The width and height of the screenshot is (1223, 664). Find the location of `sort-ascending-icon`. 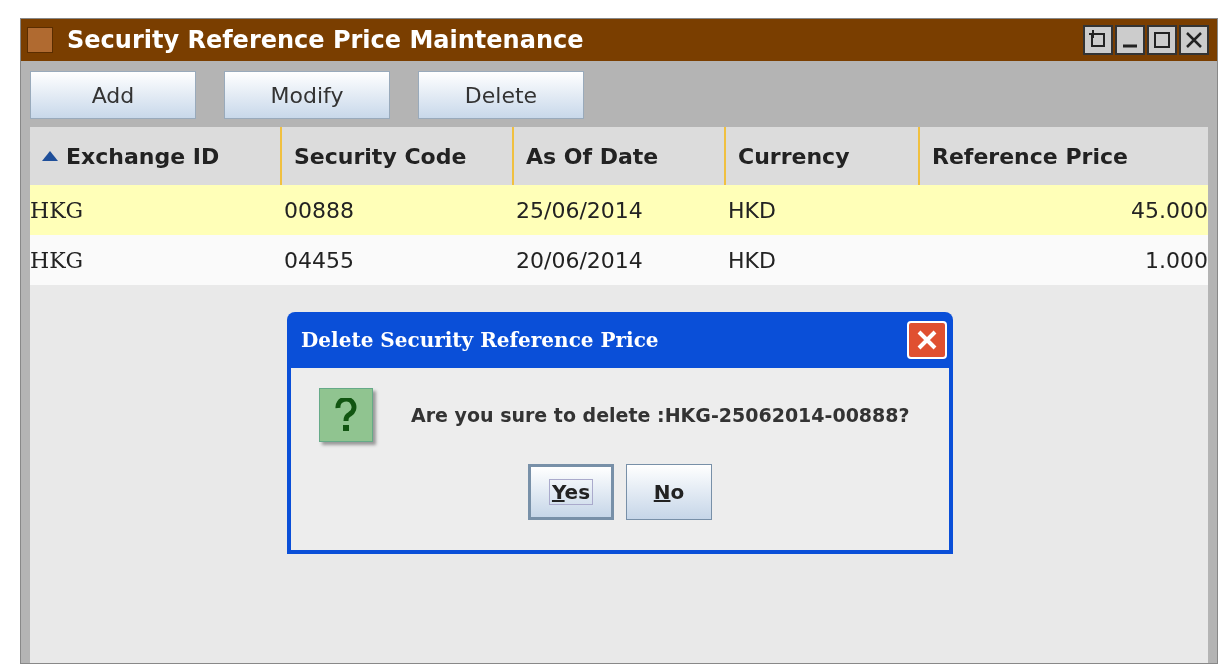

sort-ascending-icon is located at coordinates (50, 156).